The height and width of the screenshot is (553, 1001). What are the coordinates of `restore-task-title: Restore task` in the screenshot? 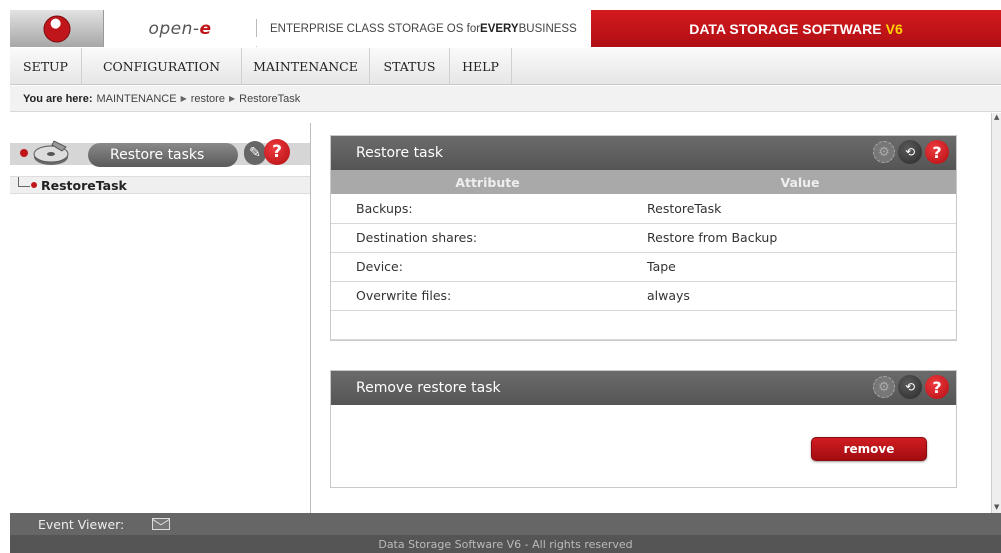 It's located at (400, 153).